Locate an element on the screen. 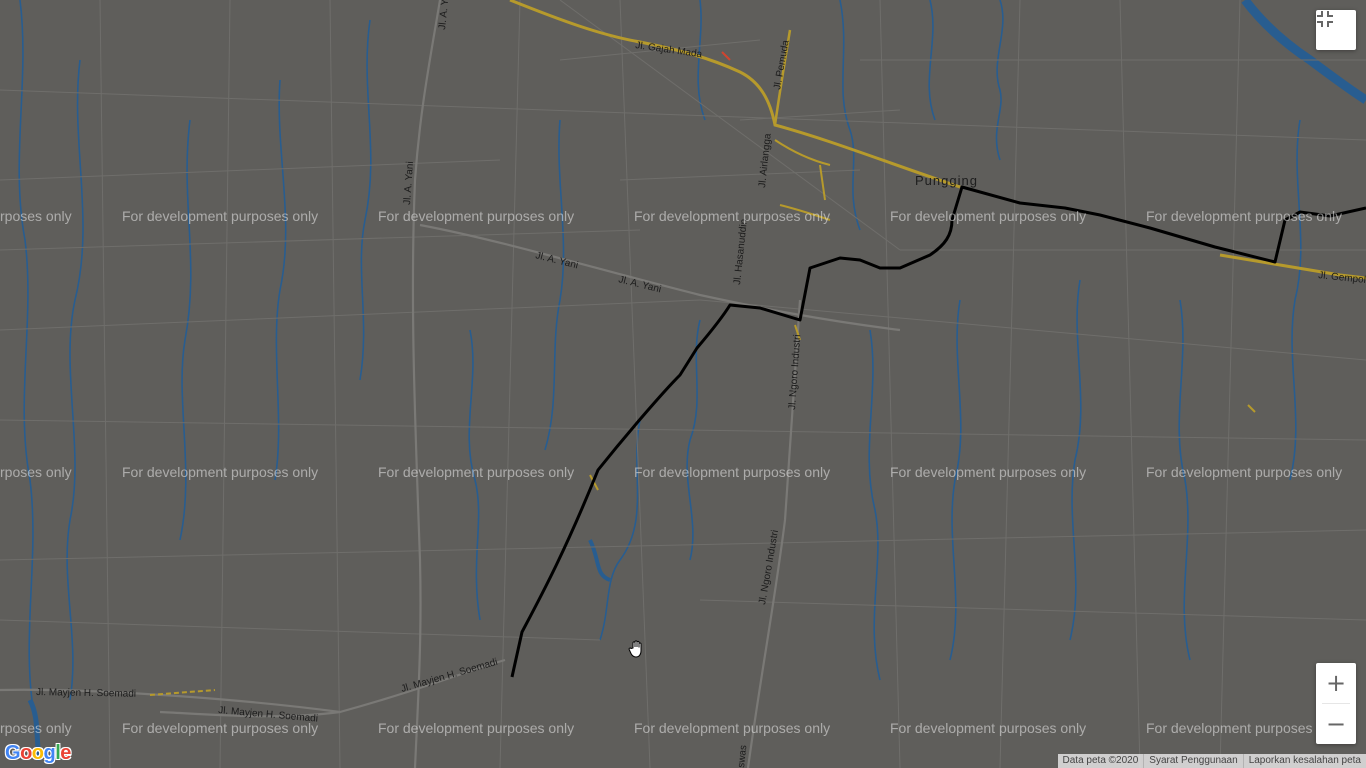  zoom-control: + − is located at coordinates (1336, 703).